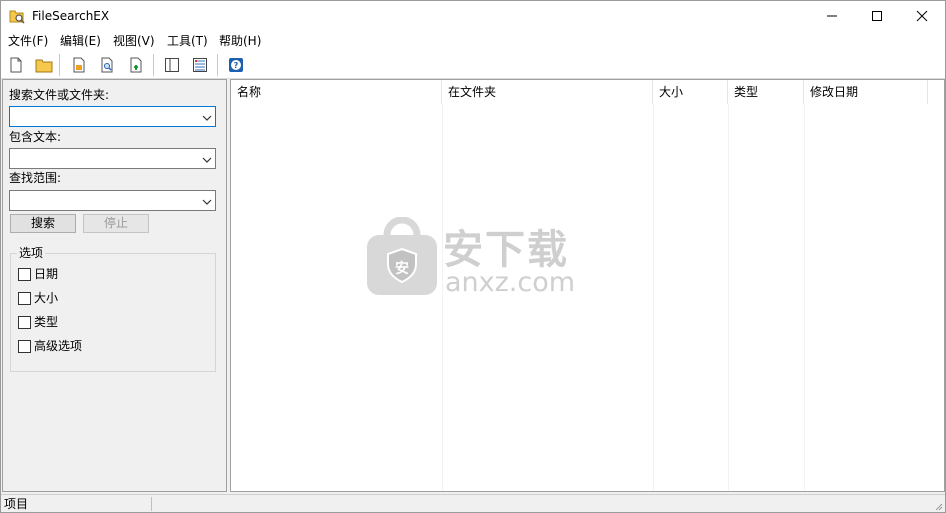 The height and width of the screenshot is (513, 946). Describe the element at coordinates (473, 65) in the screenshot. I see `toolbar: ?` at that location.